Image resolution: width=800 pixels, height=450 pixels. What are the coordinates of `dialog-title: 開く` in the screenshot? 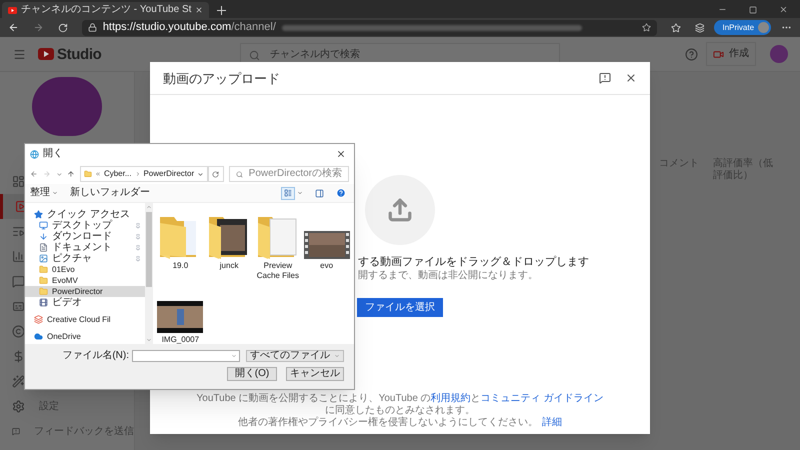 It's located at (53, 154).